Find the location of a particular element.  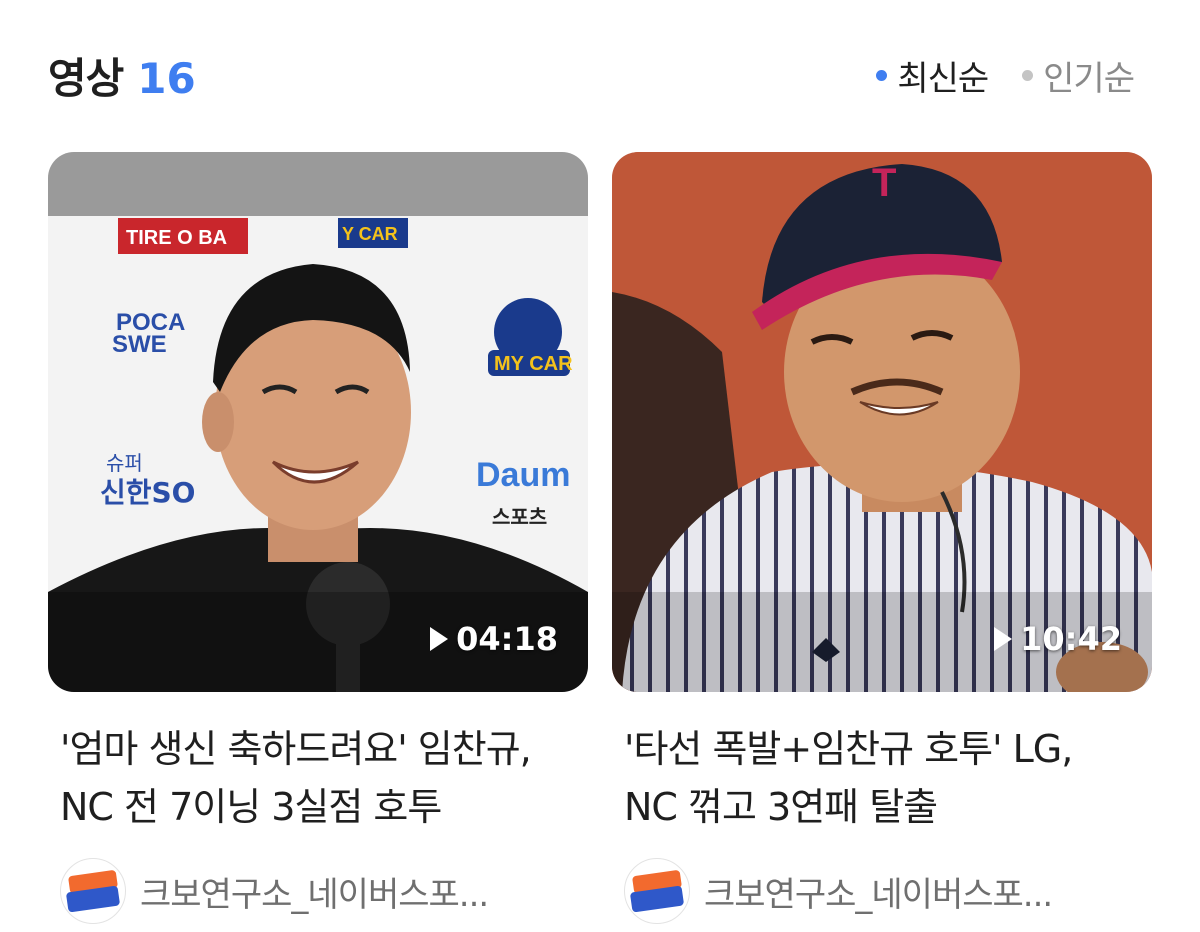

duration-text: 10:42 is located at coordinates (1071, 639).